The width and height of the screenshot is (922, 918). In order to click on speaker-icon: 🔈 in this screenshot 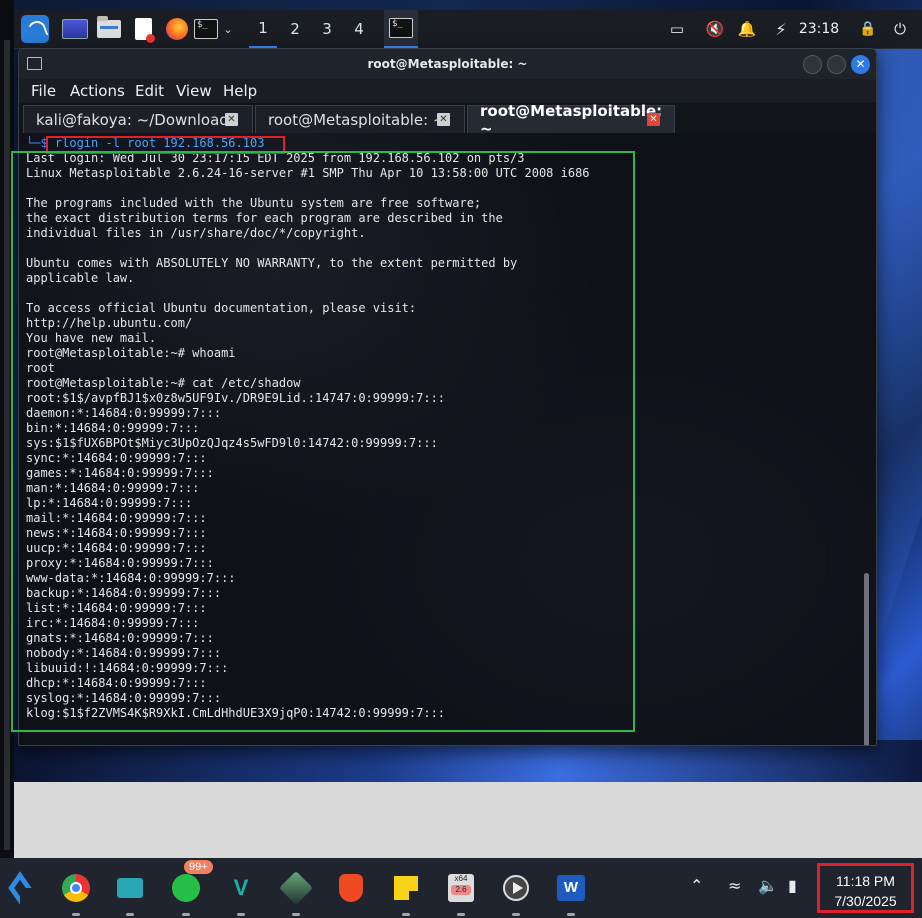, I will do `click(768, 885)`.